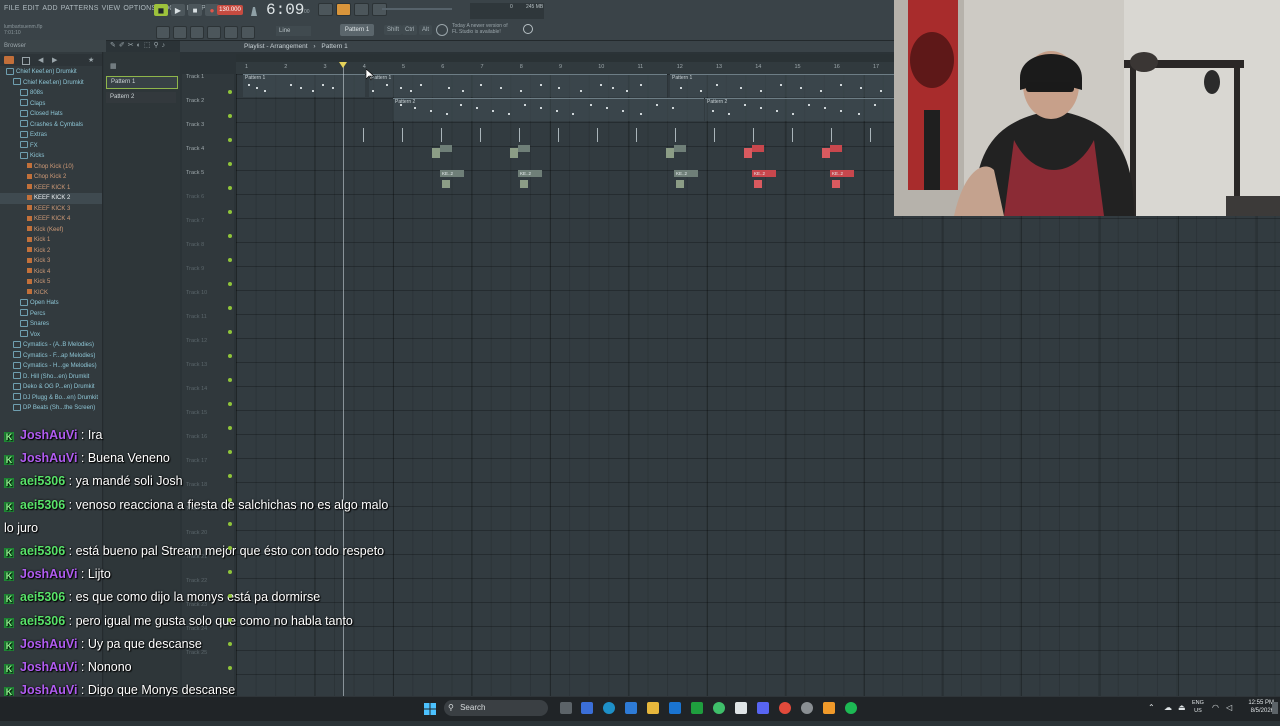 The width and height of the screenshot is (1280, 726). Describe the element at coordinates (51, 261) in the screenshot. I see `browser-item: Kick 3` at that location.